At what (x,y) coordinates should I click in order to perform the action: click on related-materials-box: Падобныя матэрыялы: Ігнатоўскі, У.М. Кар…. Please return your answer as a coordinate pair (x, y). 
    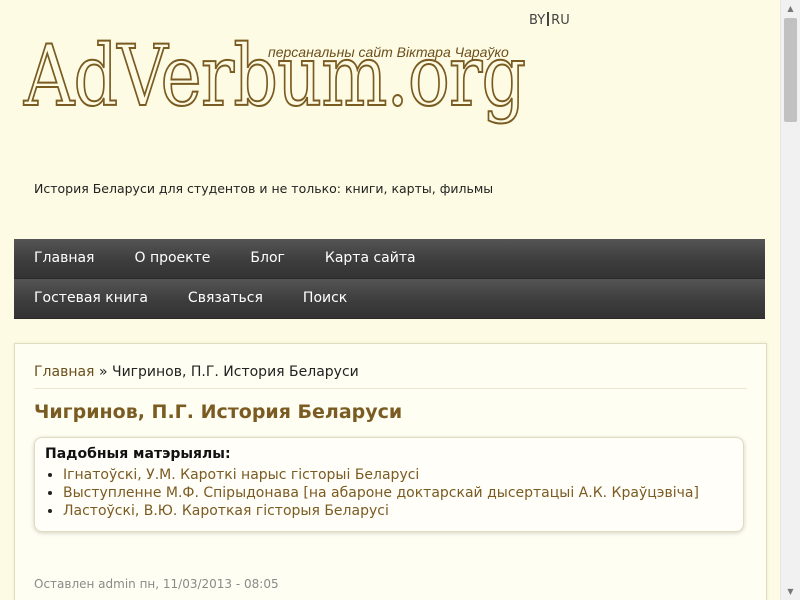
    Looking at the image, I should click on (389, 484).